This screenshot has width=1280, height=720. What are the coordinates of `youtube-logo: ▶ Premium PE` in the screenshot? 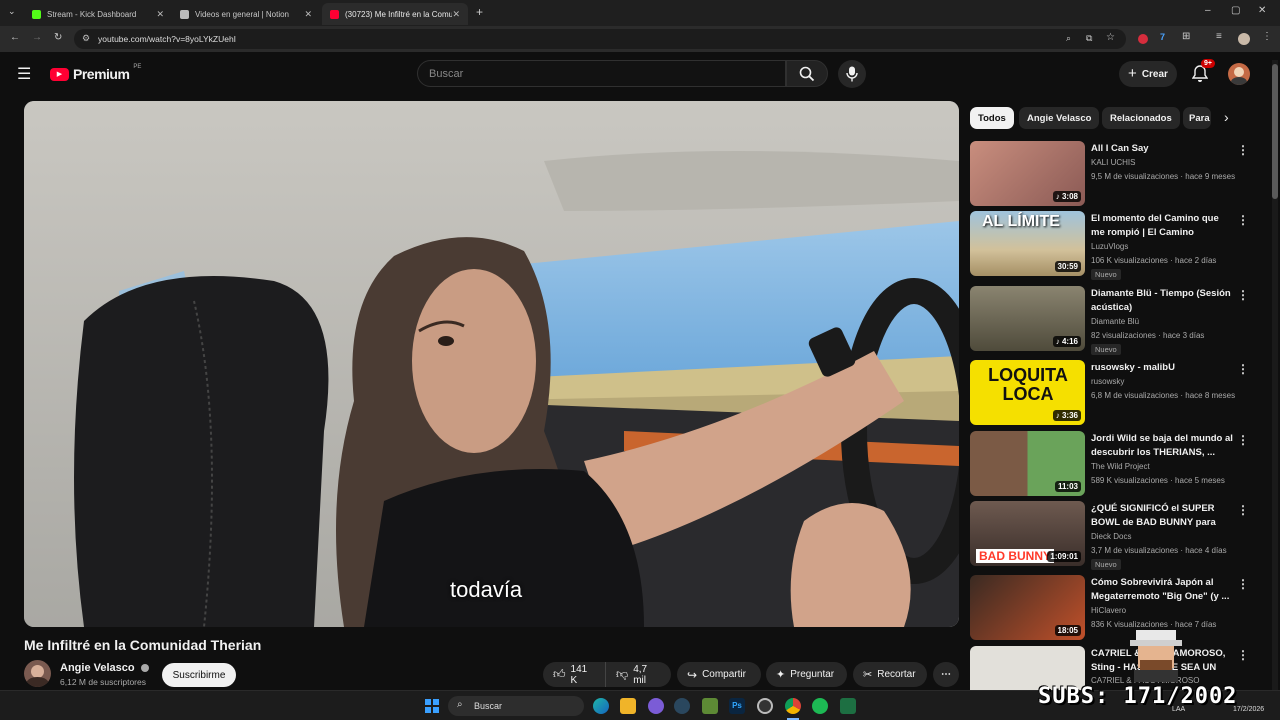 It's located at (95, 73).